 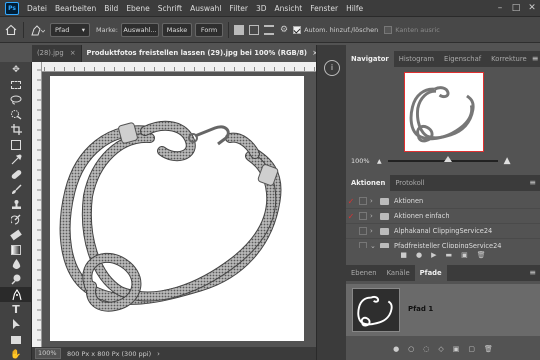 I want to click on path-operations-icon, so click(x=239, y=29).